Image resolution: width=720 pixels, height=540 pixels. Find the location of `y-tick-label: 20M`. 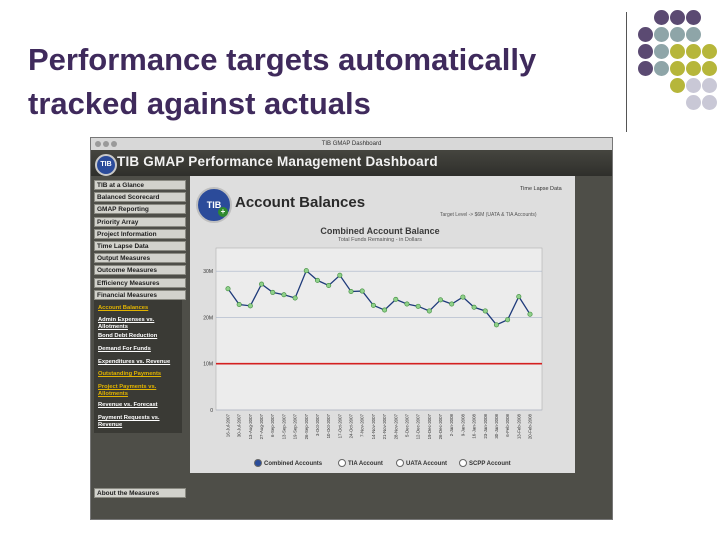

y-tick-label: 20M is located at coordinates (208, 318).